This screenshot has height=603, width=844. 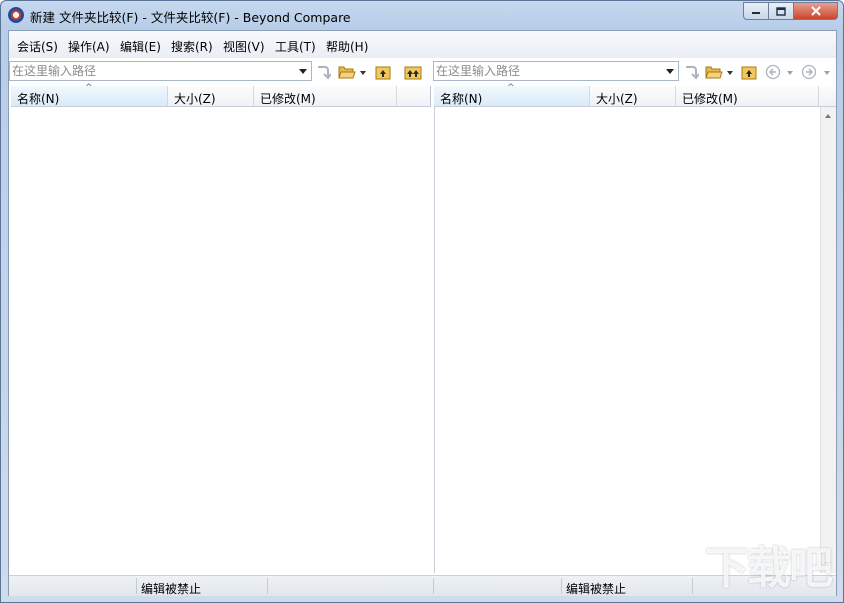 What do you see at coordinates (548, 71) in the screenshot?
I see `right-path-input` at bounding box center [548, 71].